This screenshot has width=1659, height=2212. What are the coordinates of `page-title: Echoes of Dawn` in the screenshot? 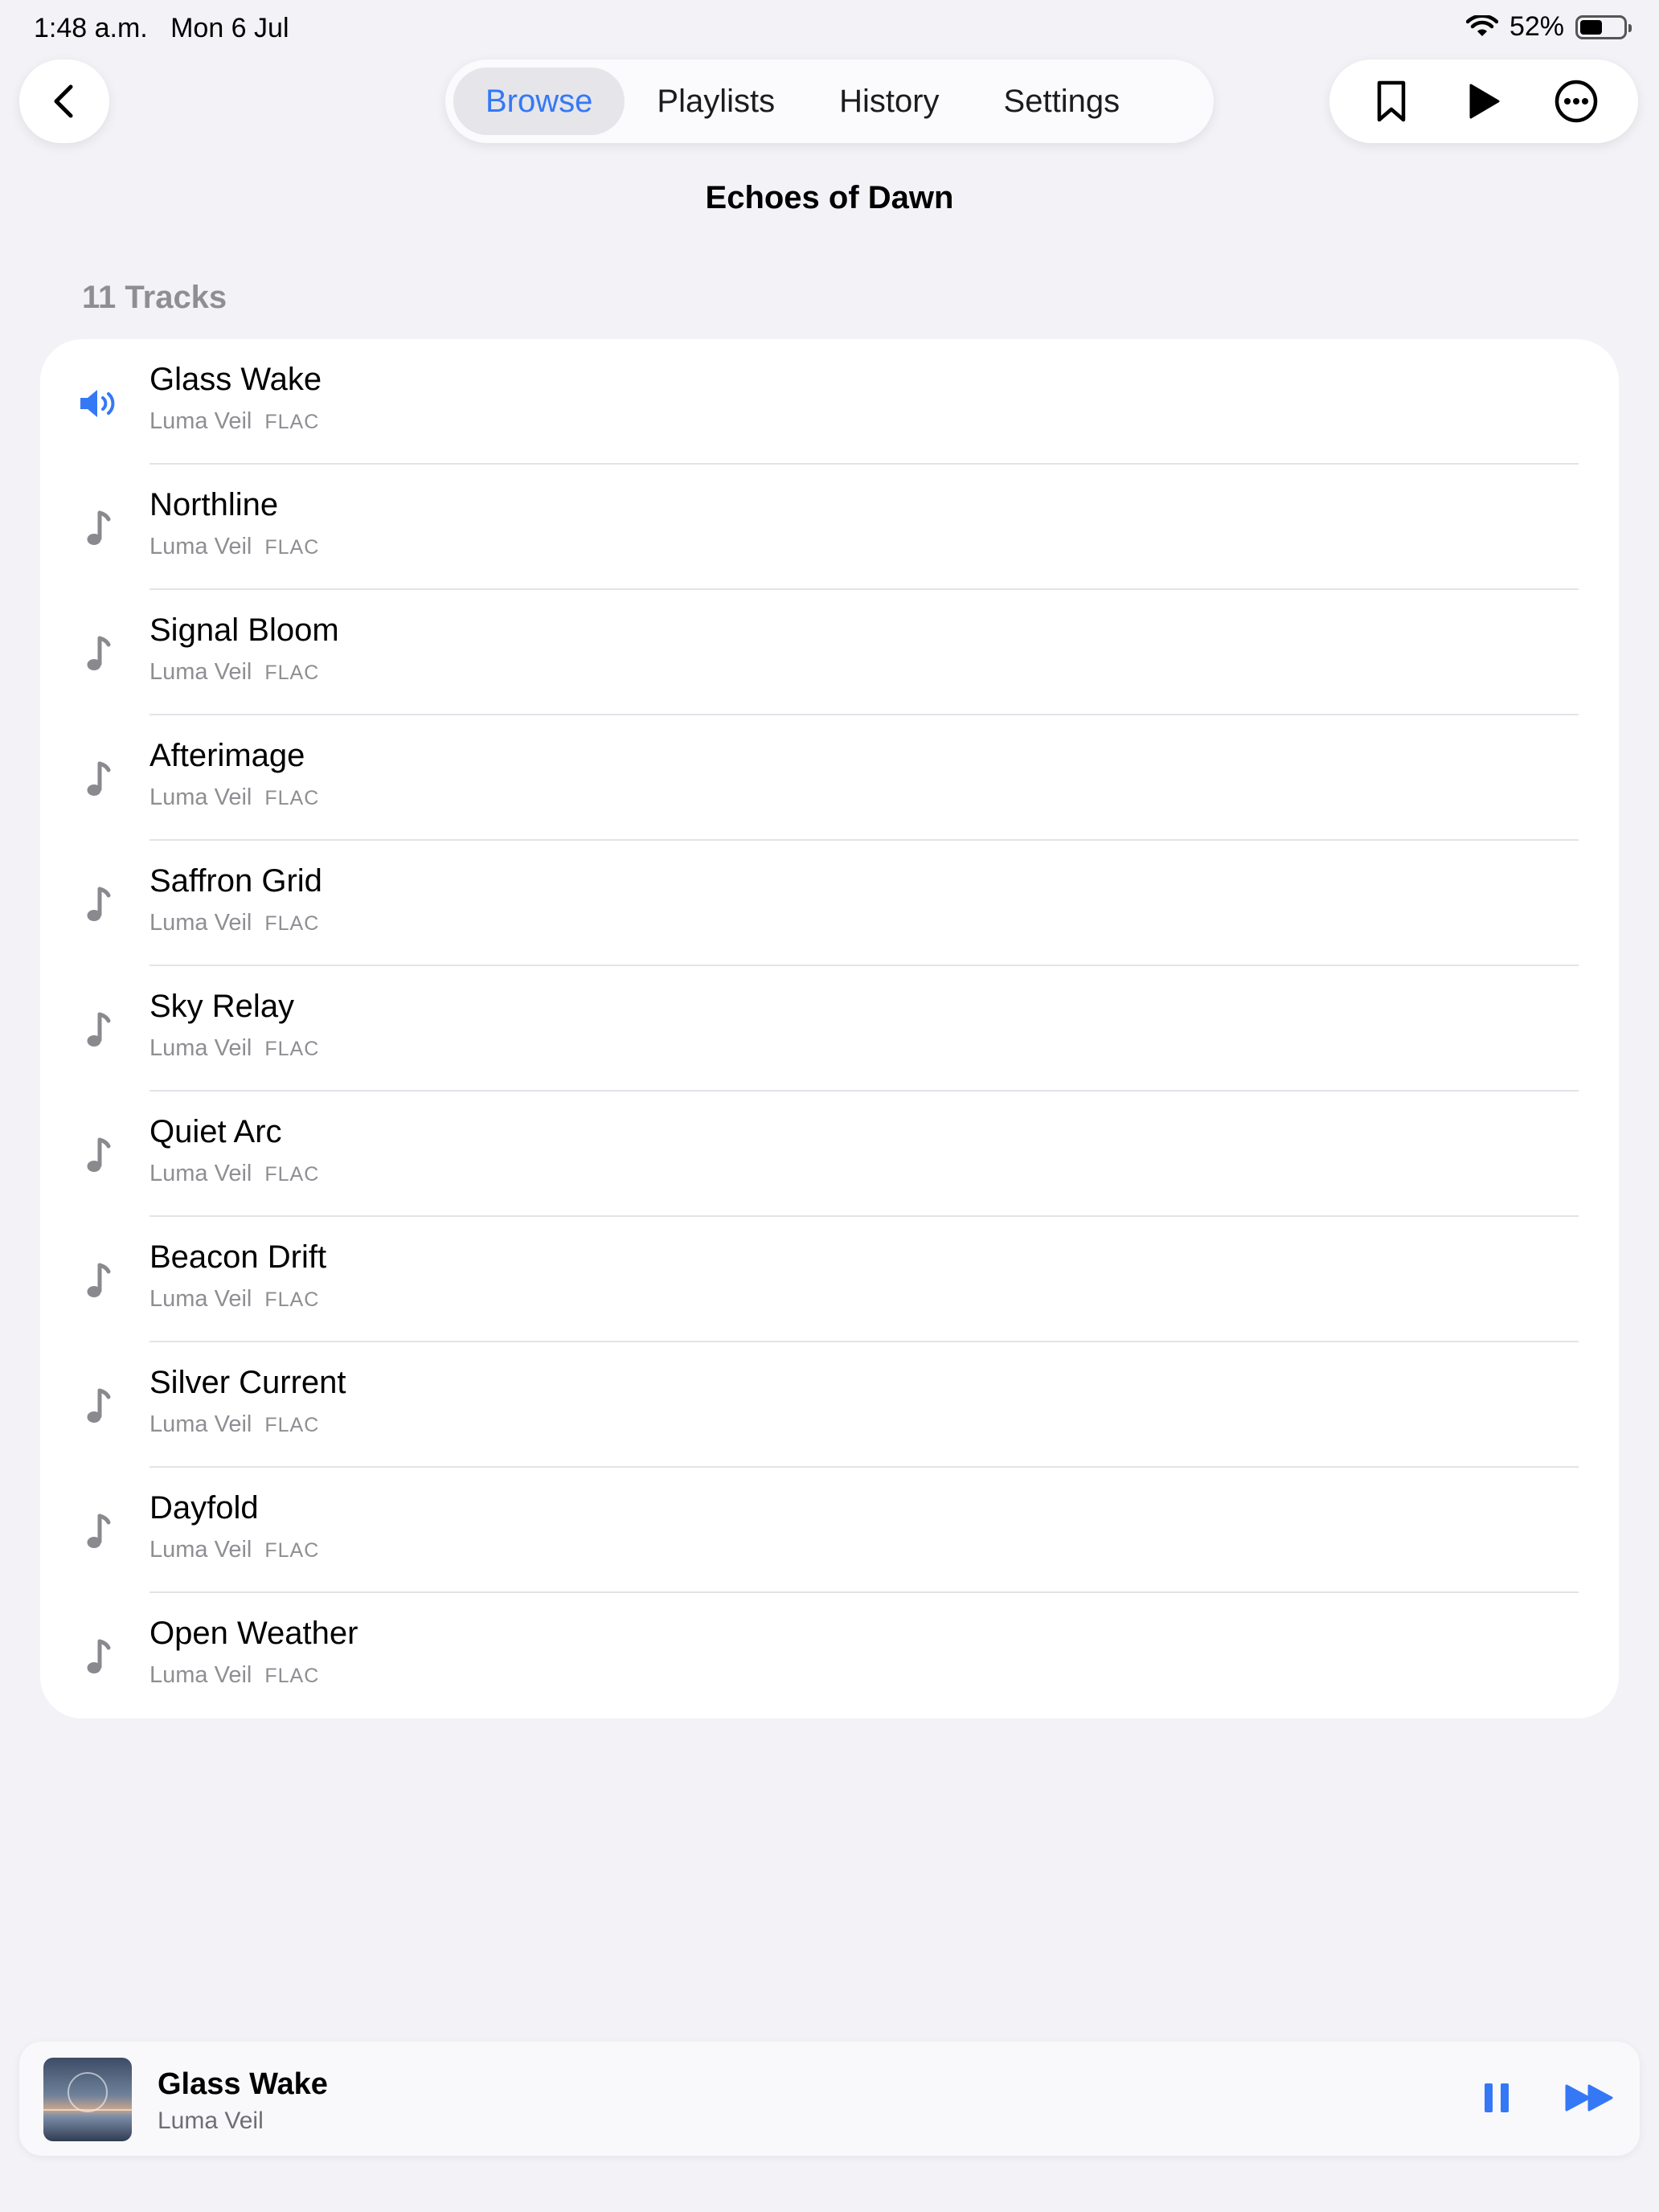 It's located at (829, 197).